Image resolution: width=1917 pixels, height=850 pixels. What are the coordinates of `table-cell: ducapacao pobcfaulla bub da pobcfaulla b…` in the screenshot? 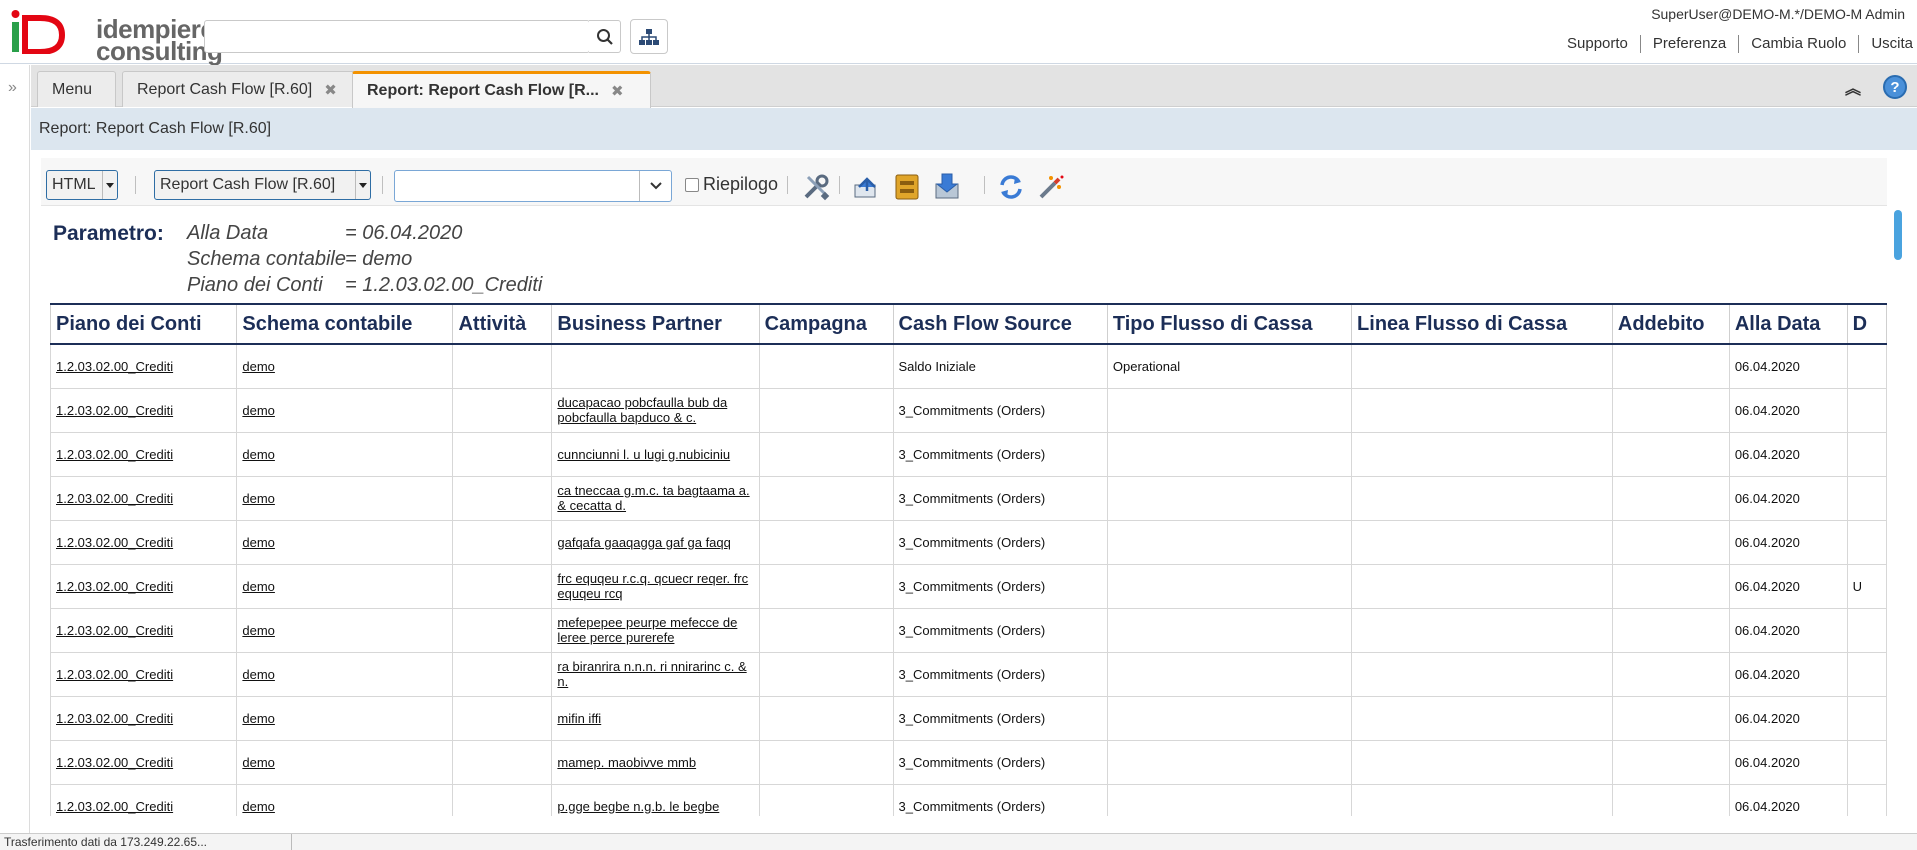 It's located at (655, 410).